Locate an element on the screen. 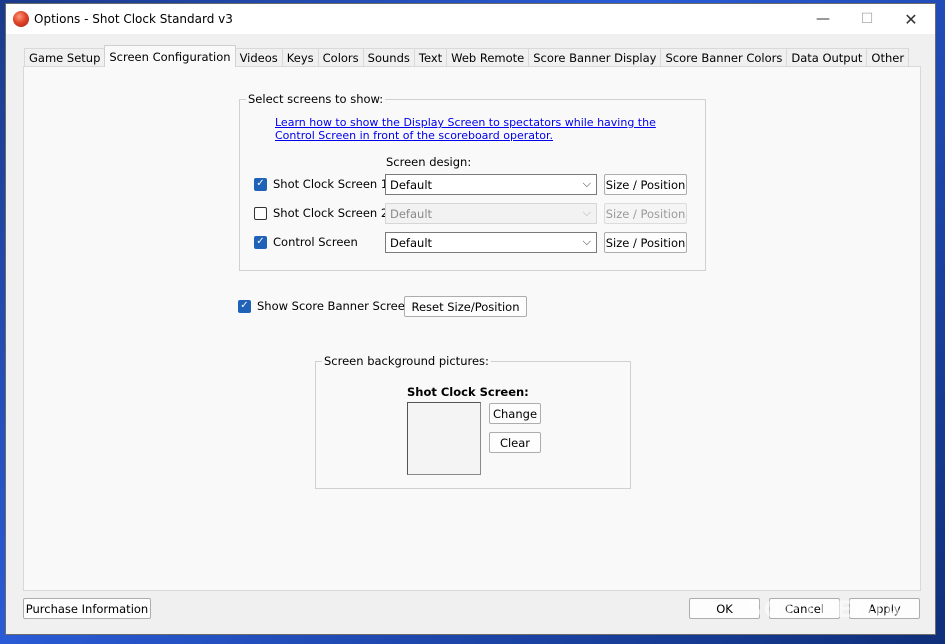 This screenshot has height=644, width=945. control-screen-label: Control Screen is located at coordinates (315, 242).